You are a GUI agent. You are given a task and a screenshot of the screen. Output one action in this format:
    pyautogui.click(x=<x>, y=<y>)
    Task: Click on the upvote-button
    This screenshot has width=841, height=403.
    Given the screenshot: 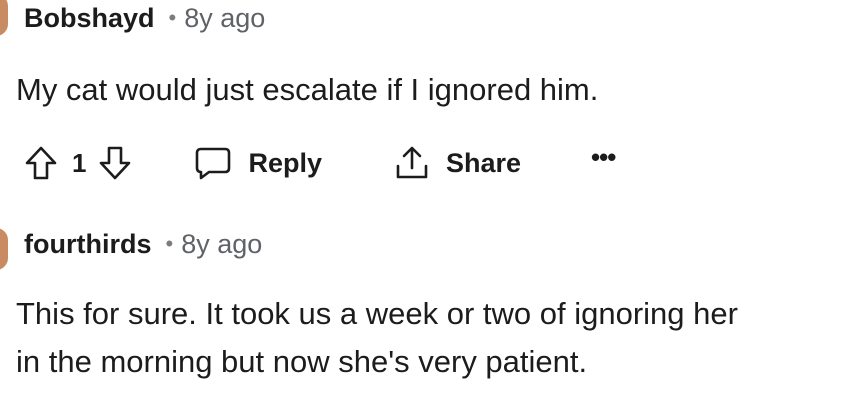 What is the action you would take?
    pyautogui.click(x=41, y=163)
    